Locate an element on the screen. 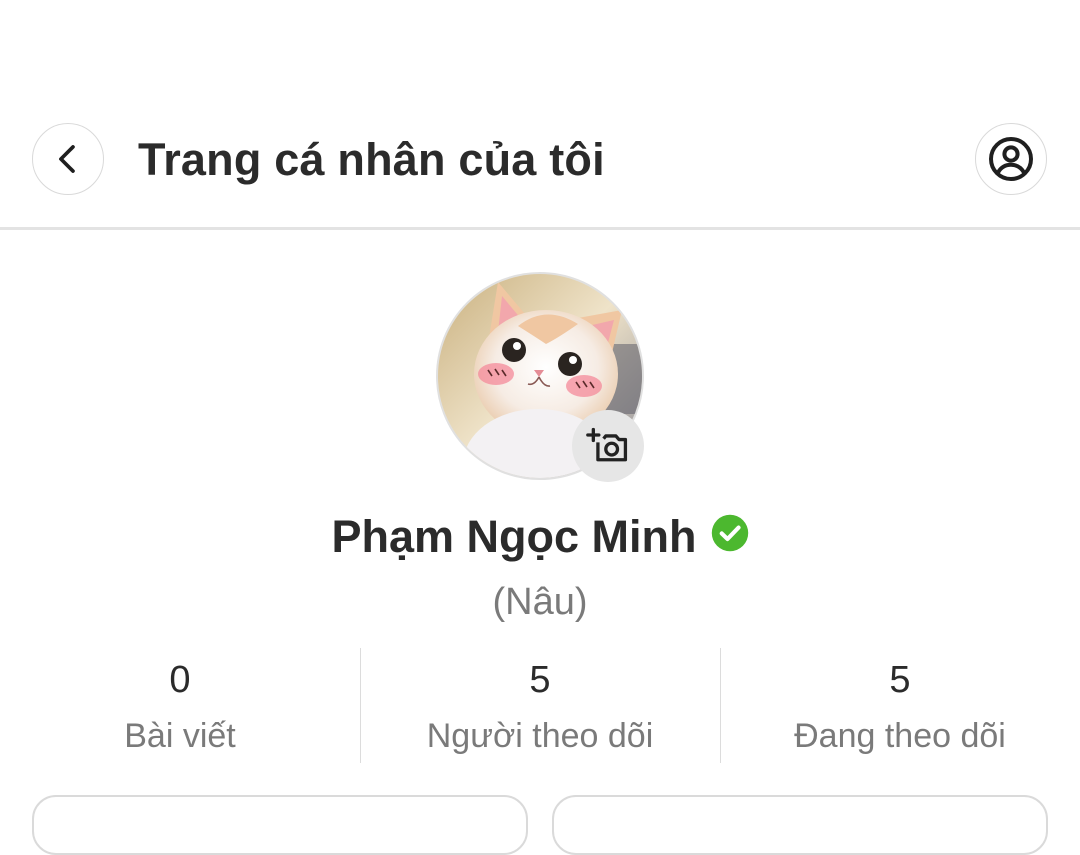 The height and width of the screenshot is (855, 1080). user-circle-icon is located at coordinates (1011, 159).